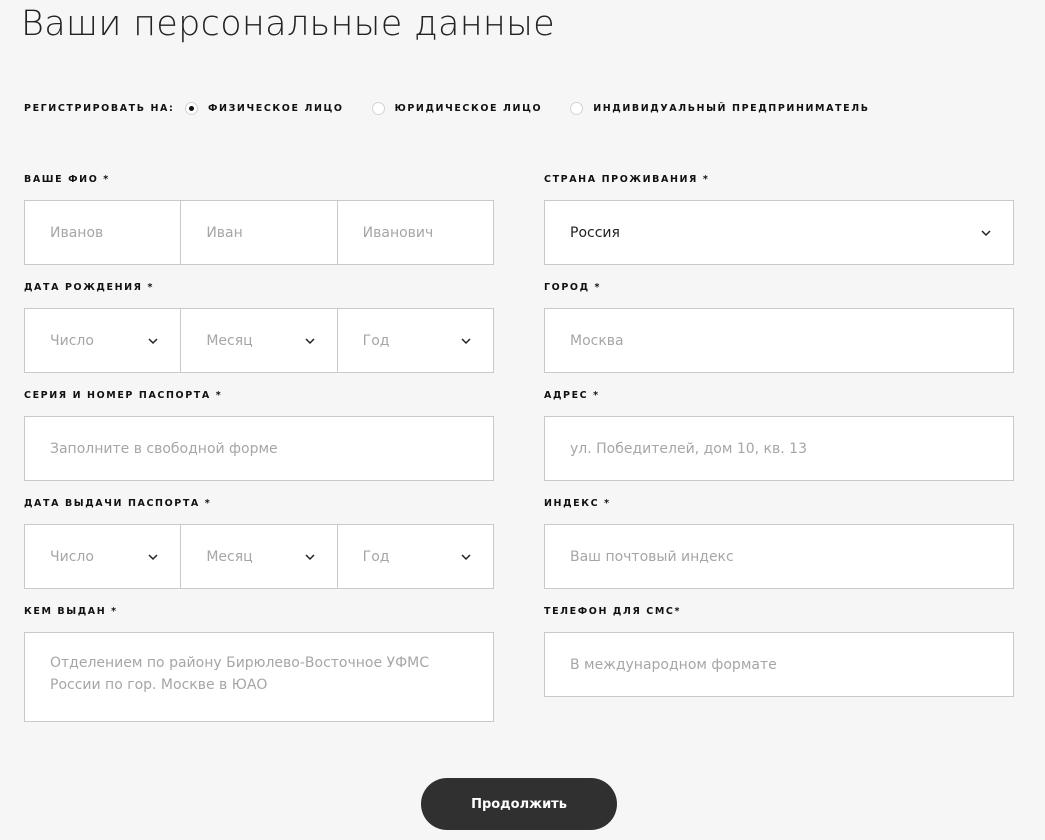 The height and width of the screenshot is (840, 1045). Describe the element at coordinates (103, 556) in the screenshot. I see `passport-day-select: Число` at that location.